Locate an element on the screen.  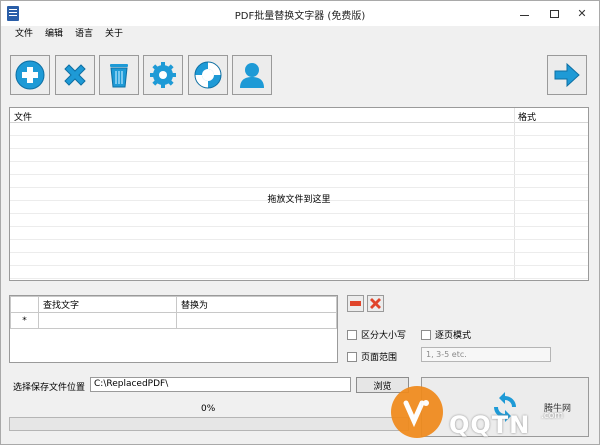
column-replace-with: 替换为 is located at coordinates (256, 304).